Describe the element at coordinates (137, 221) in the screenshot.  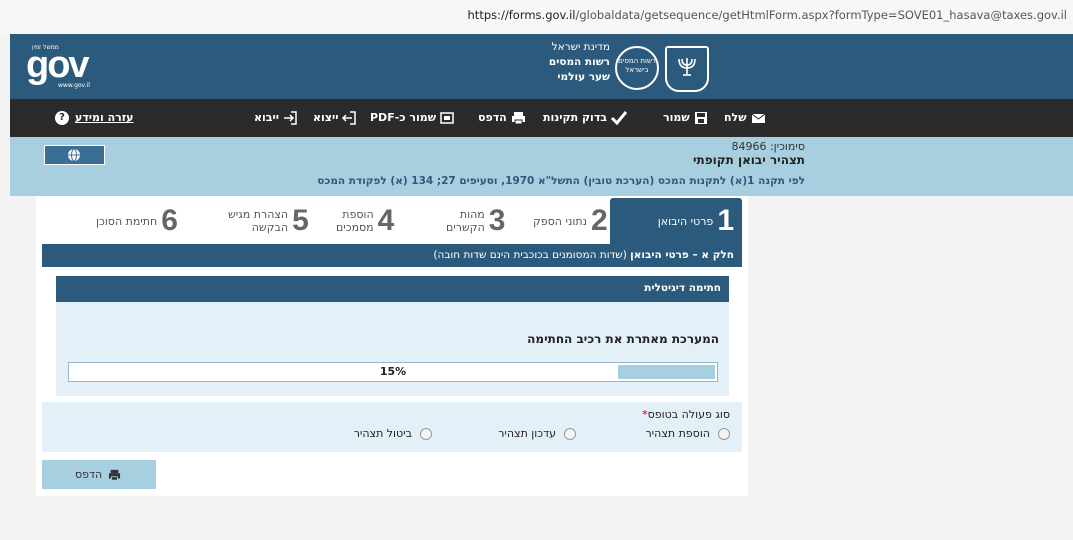
I see `step-6: 6 חתימת הסוכן` at that location.